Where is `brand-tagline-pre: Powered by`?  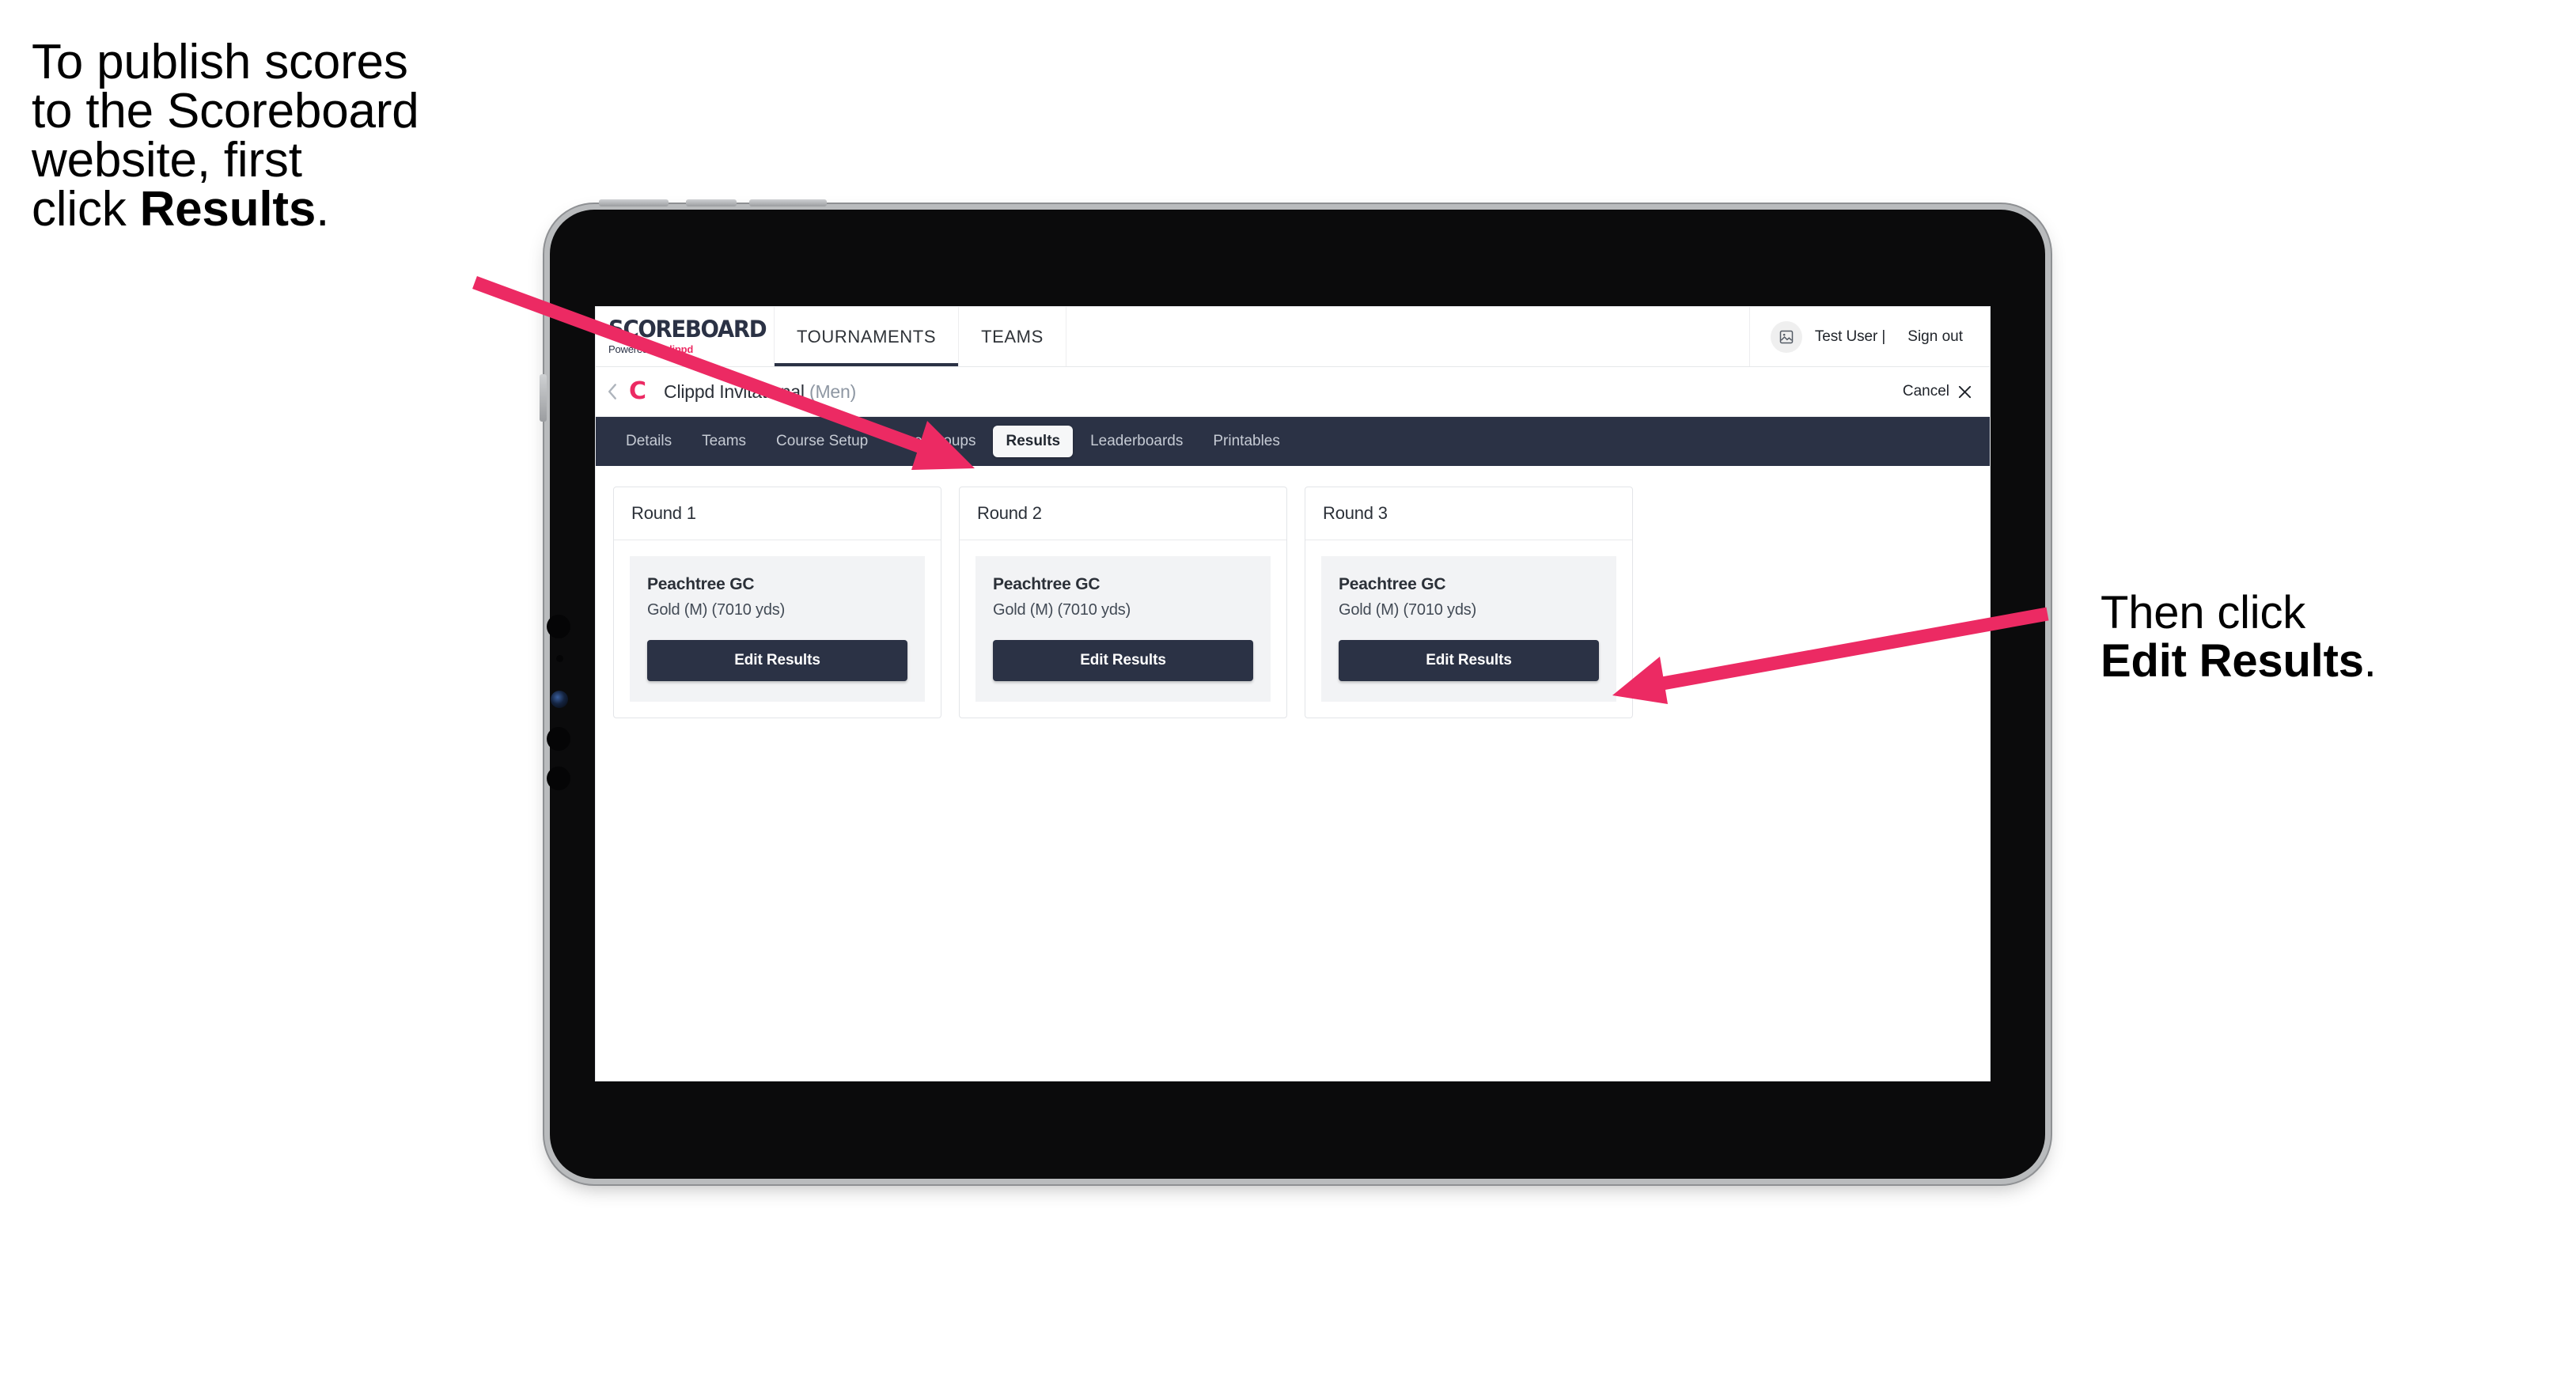
brand-tagline-pre: Powered by is located at coordinates (636, 349).